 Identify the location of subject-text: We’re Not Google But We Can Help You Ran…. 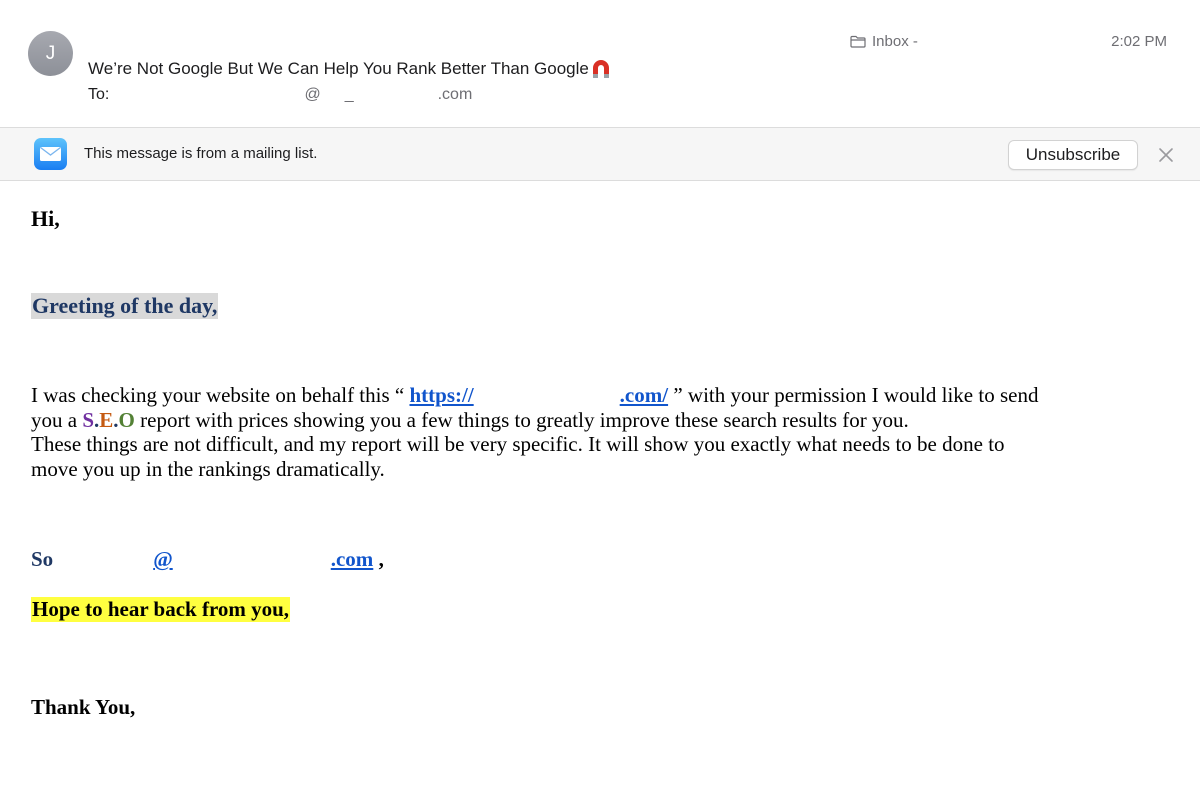
(338, 68).